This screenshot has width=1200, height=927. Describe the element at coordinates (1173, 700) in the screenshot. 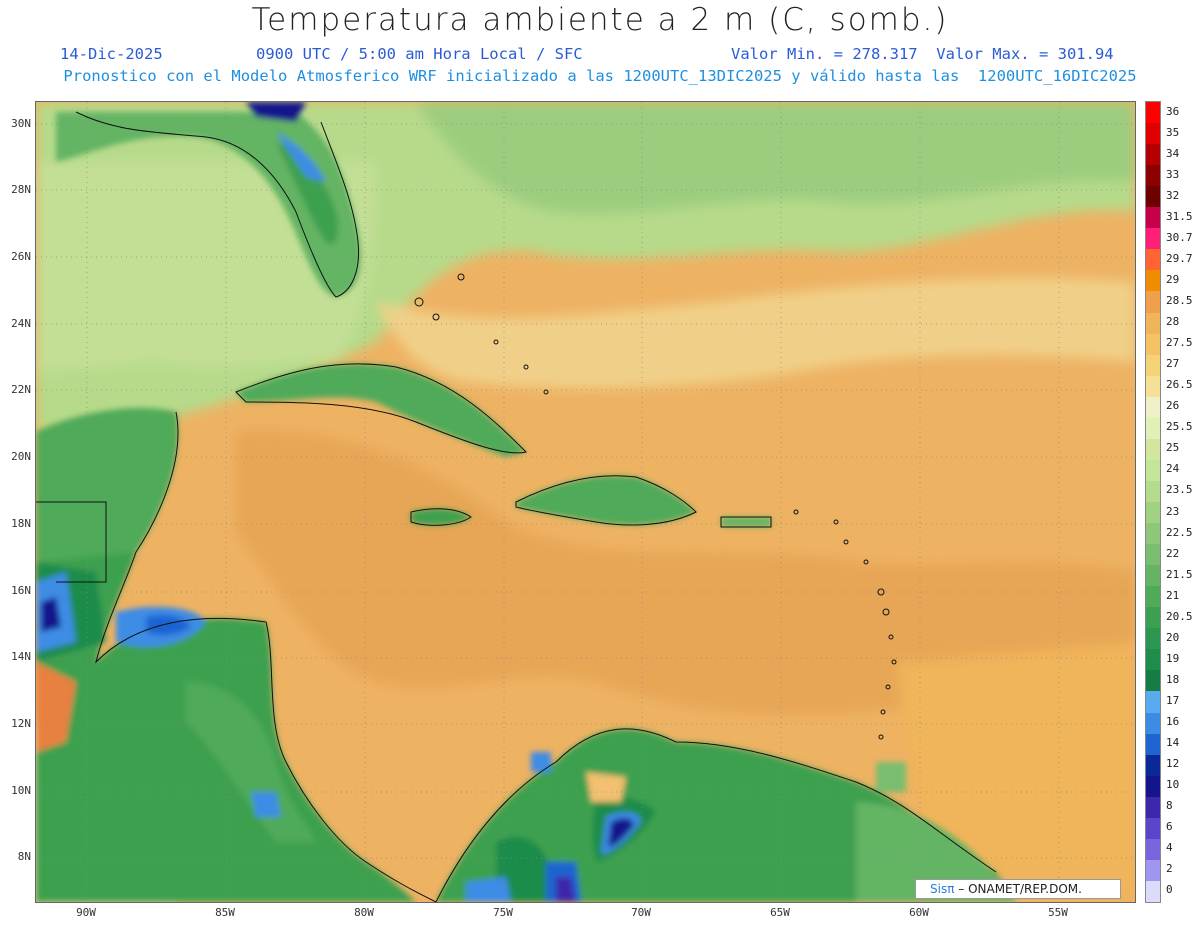

I see `legend-label: 17` at that location.